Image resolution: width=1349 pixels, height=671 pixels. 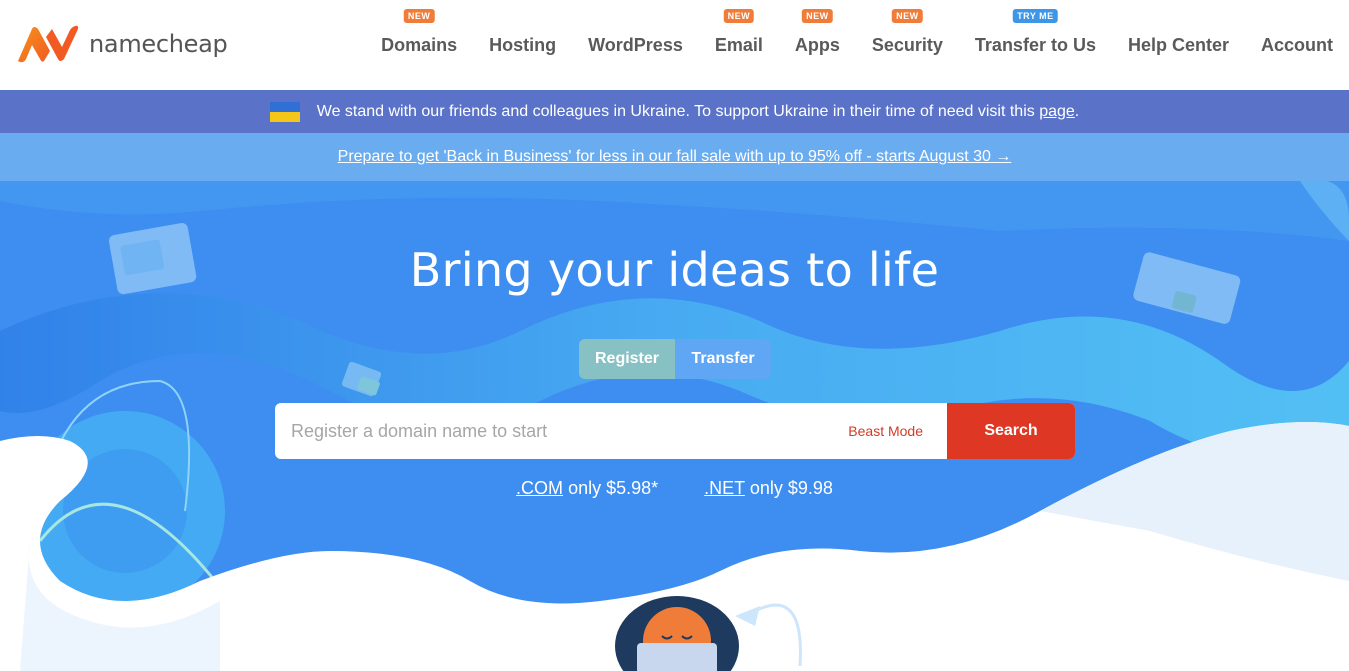 What do you see at coordinates (674, 270) in the screenshot?
I see `hero-title: Bring your ideas to life` at bounding box center [674, 270].